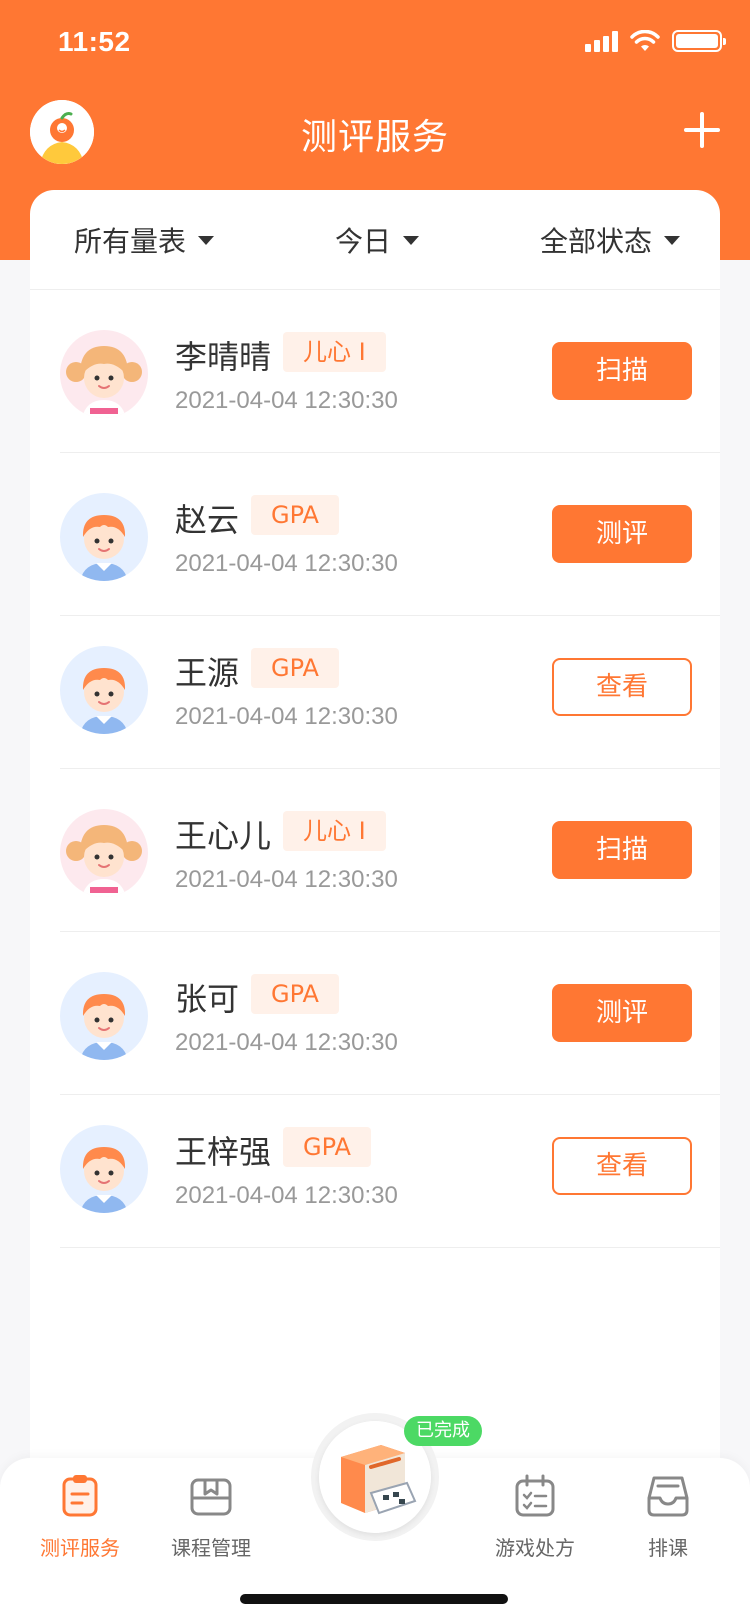  Describe the element at coordinates (130, 241) in the screenshot. I see `filter-scale-label: 所有量表` at that location.